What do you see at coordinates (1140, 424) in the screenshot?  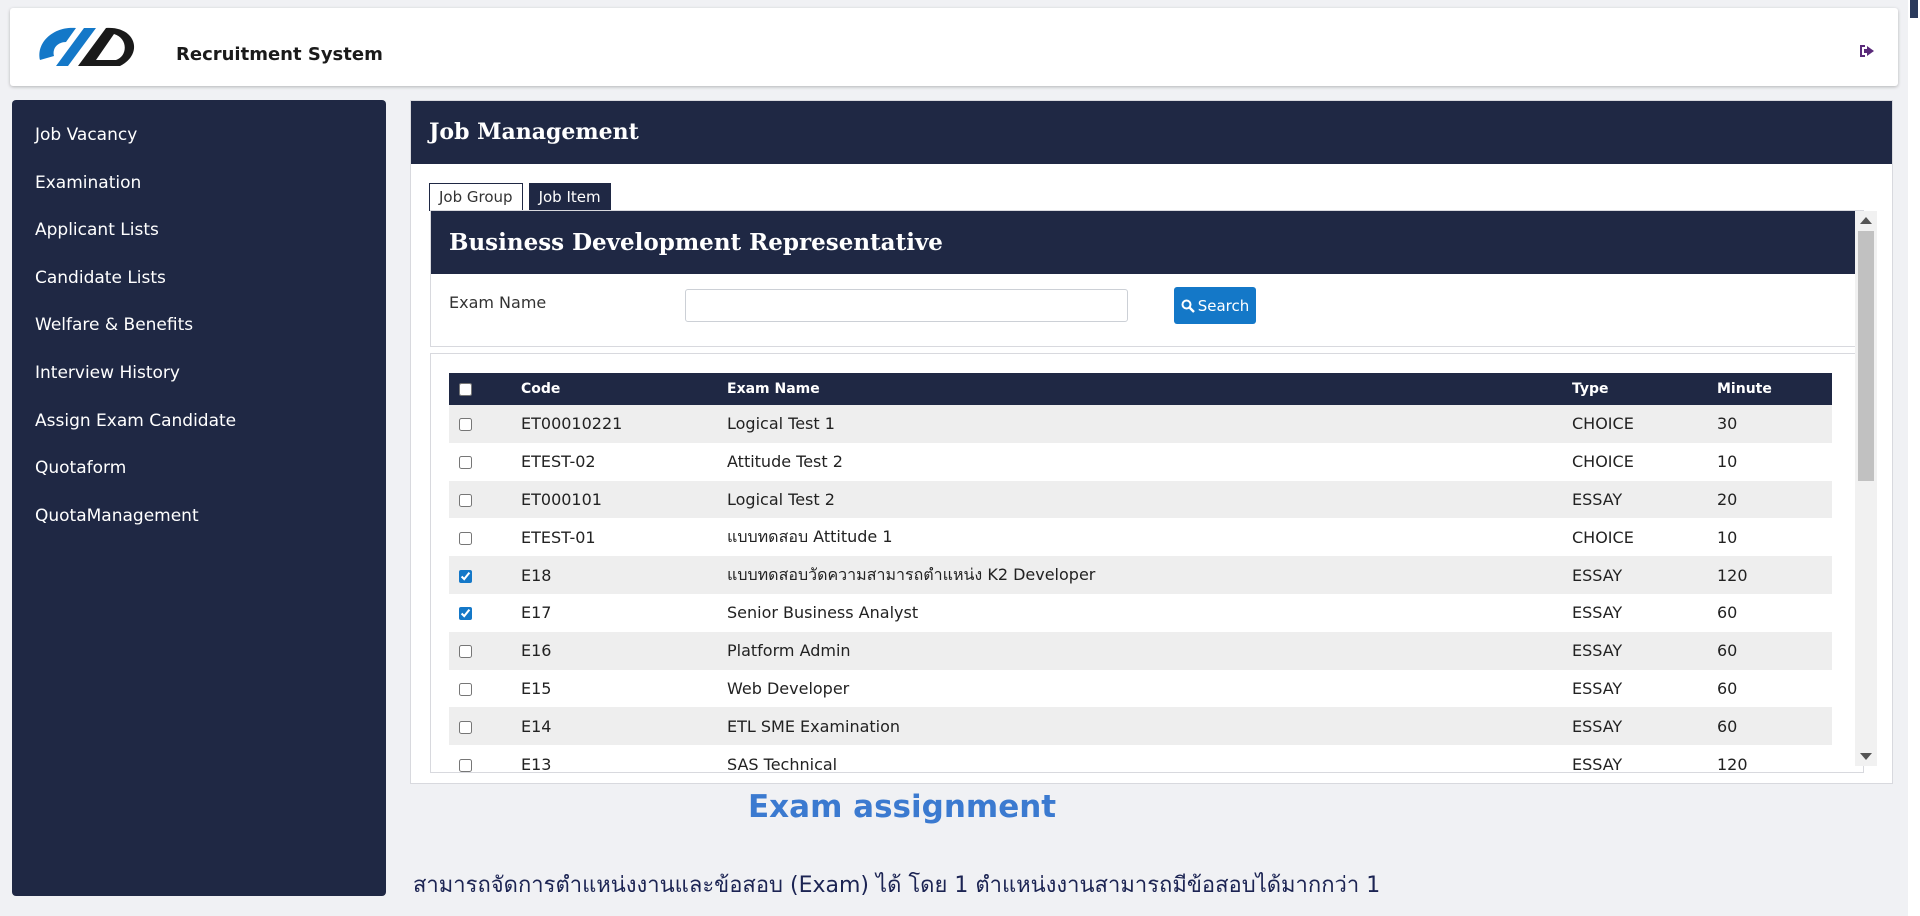 I see `table-row: ET00010221 Logical Test 1 CHOICE 30` at bounding box center [1140, 424].